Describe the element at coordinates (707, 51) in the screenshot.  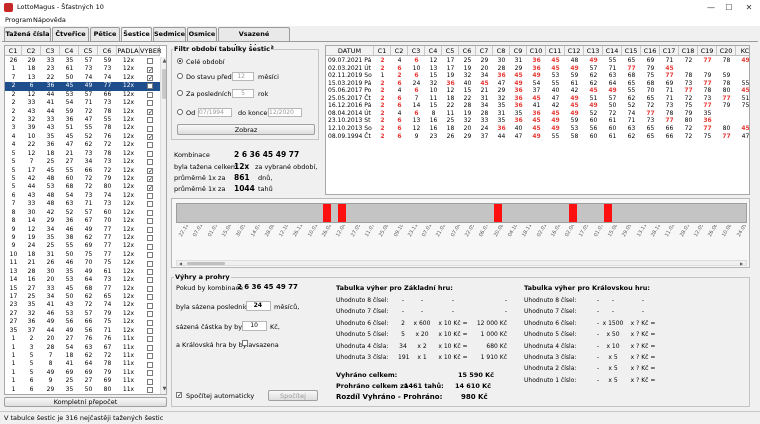
I see `draws-header-cell: C19` at that location.